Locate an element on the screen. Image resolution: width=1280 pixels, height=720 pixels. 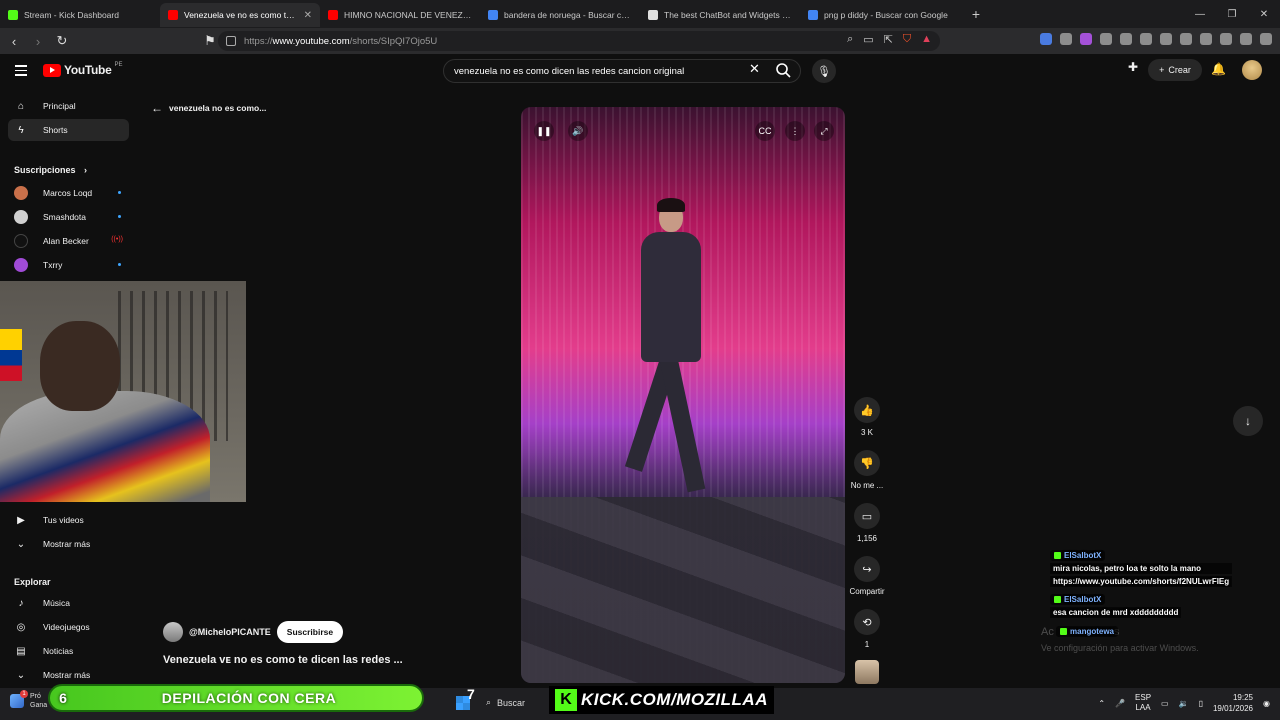
taskbar-search: ⌕ Buscar is located at coordinates (505, 702).